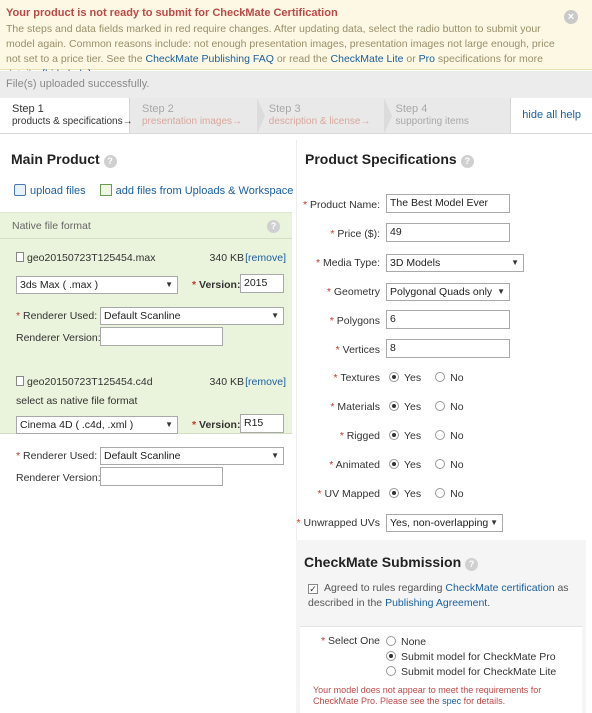 The height and width of the screenshot is (713, 592). What do you see at coordinates (358, 234) in the screenshot?
I see `label-text: Price ($):` at bounding box center [358, 234].